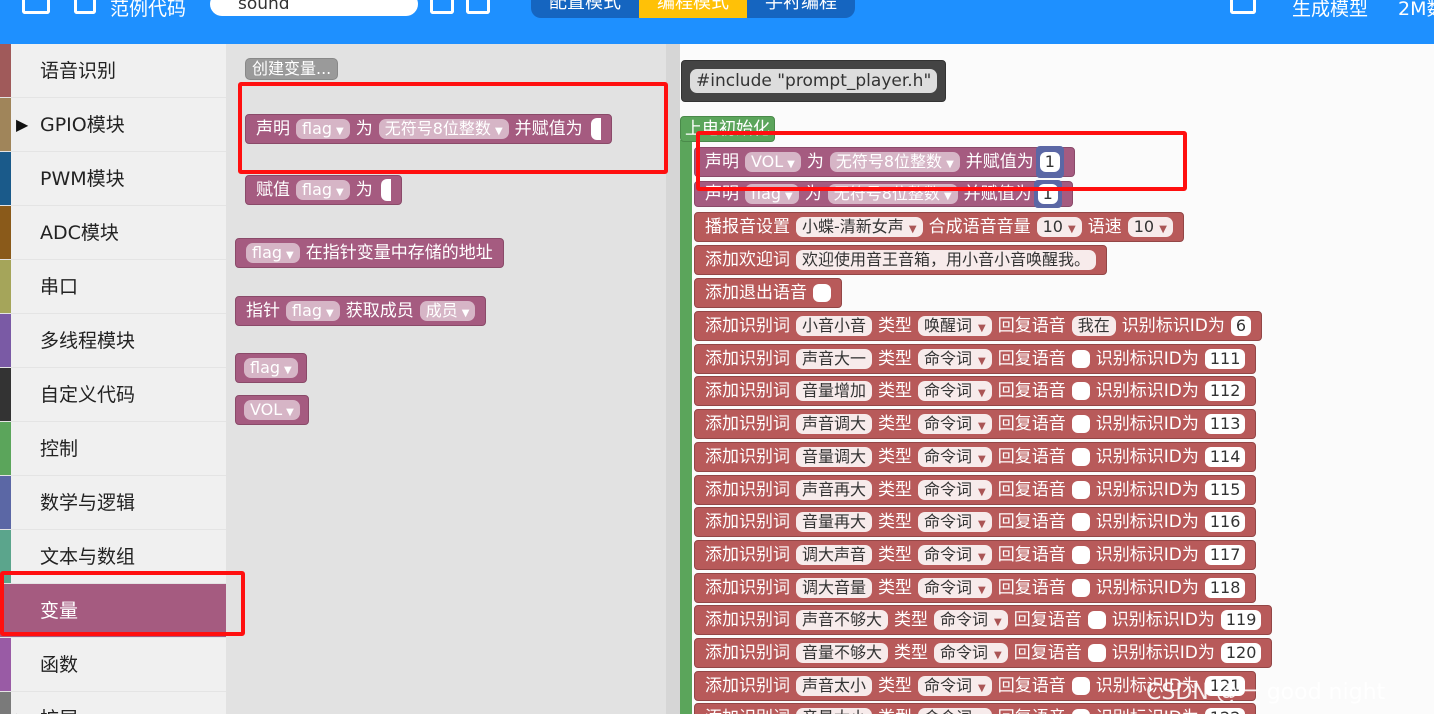  I want to click on welcome-text-field: 欢迎使用音王音箱，用小音小音唤醒我。, so click(946, 260).